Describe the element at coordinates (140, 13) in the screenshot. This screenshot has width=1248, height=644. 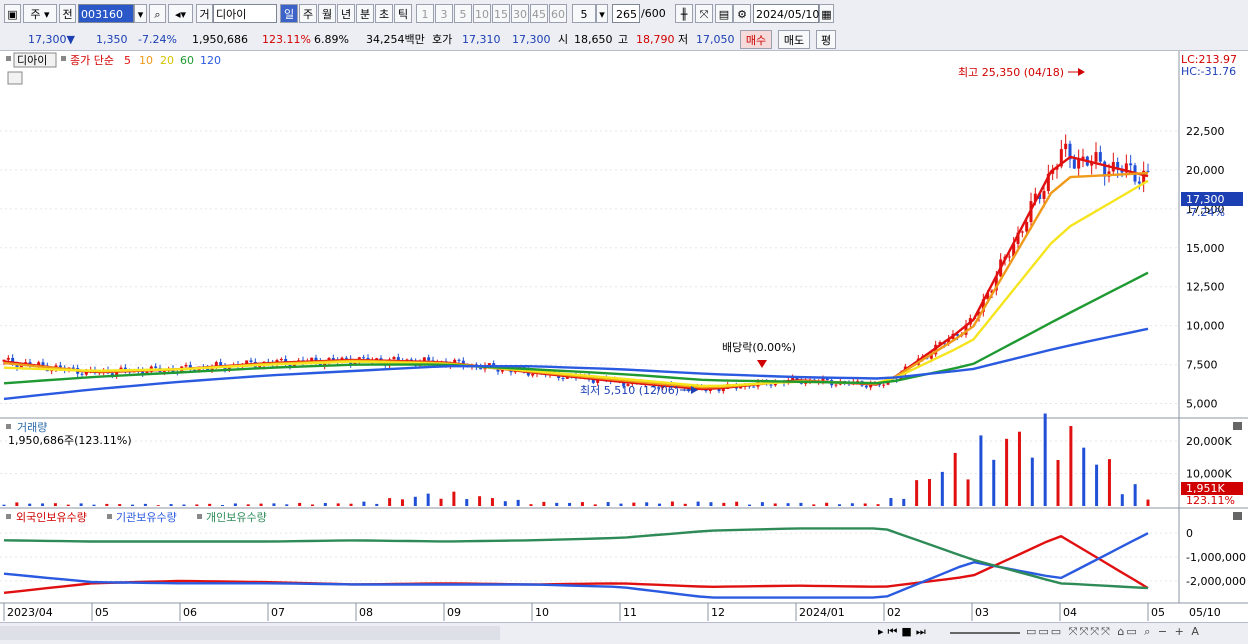
I see `code-dropdown-icon: ▾` at that location.